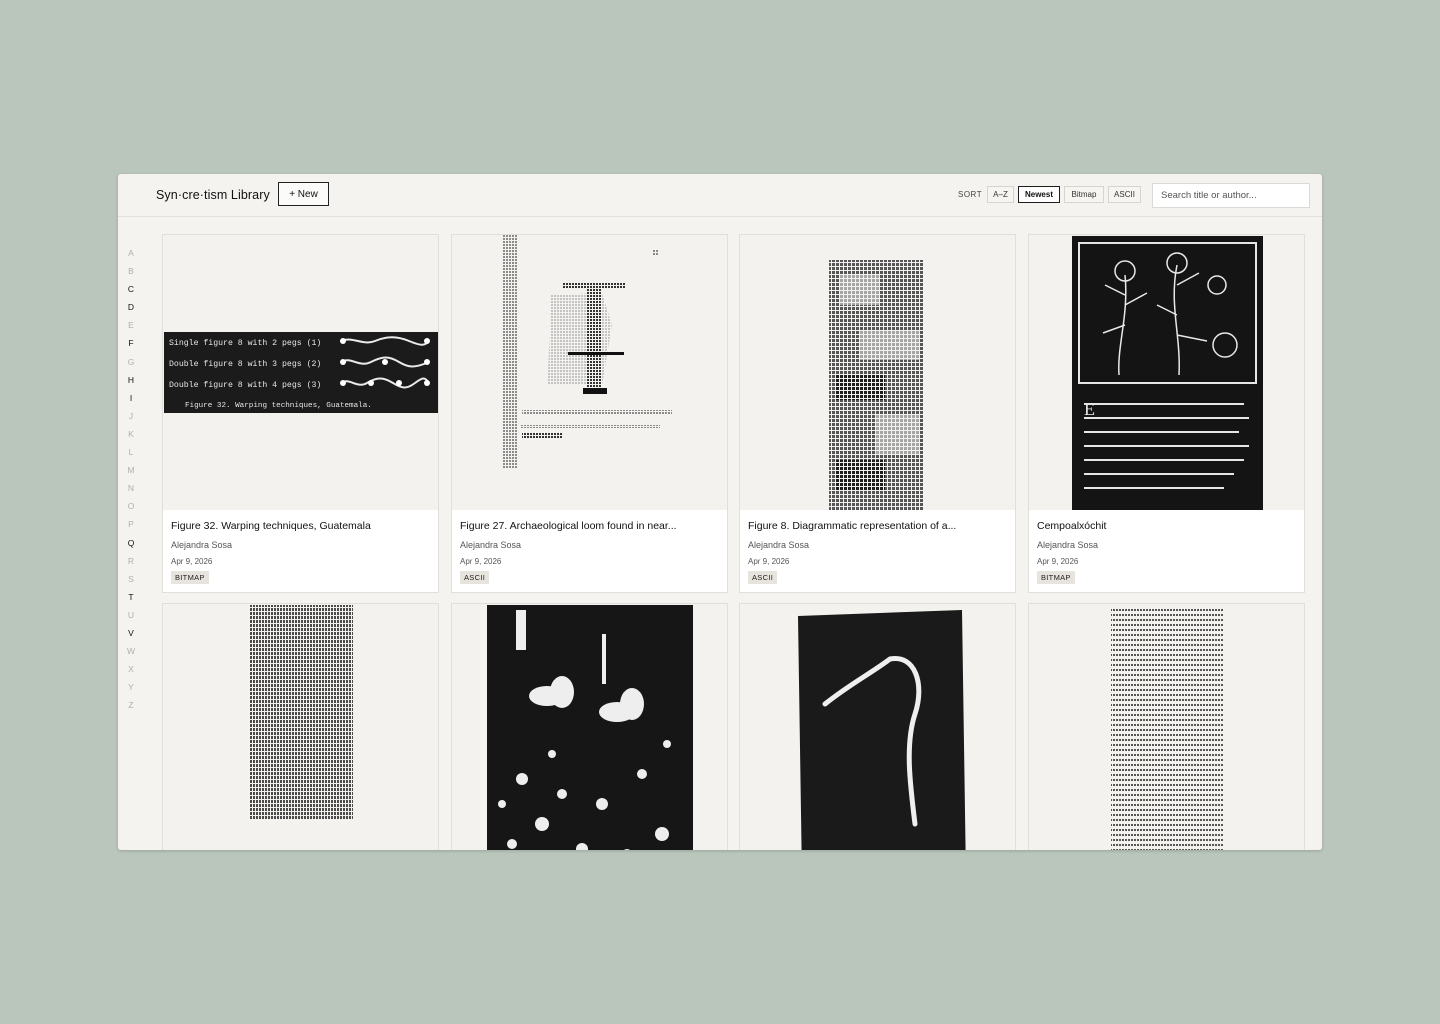 Image resolution: width=1440 pixels, height=1024 pixels. Describe the element at coordinates (131, 543) in the screenshot. I see `alphabet-letter-q: Q` at that location.